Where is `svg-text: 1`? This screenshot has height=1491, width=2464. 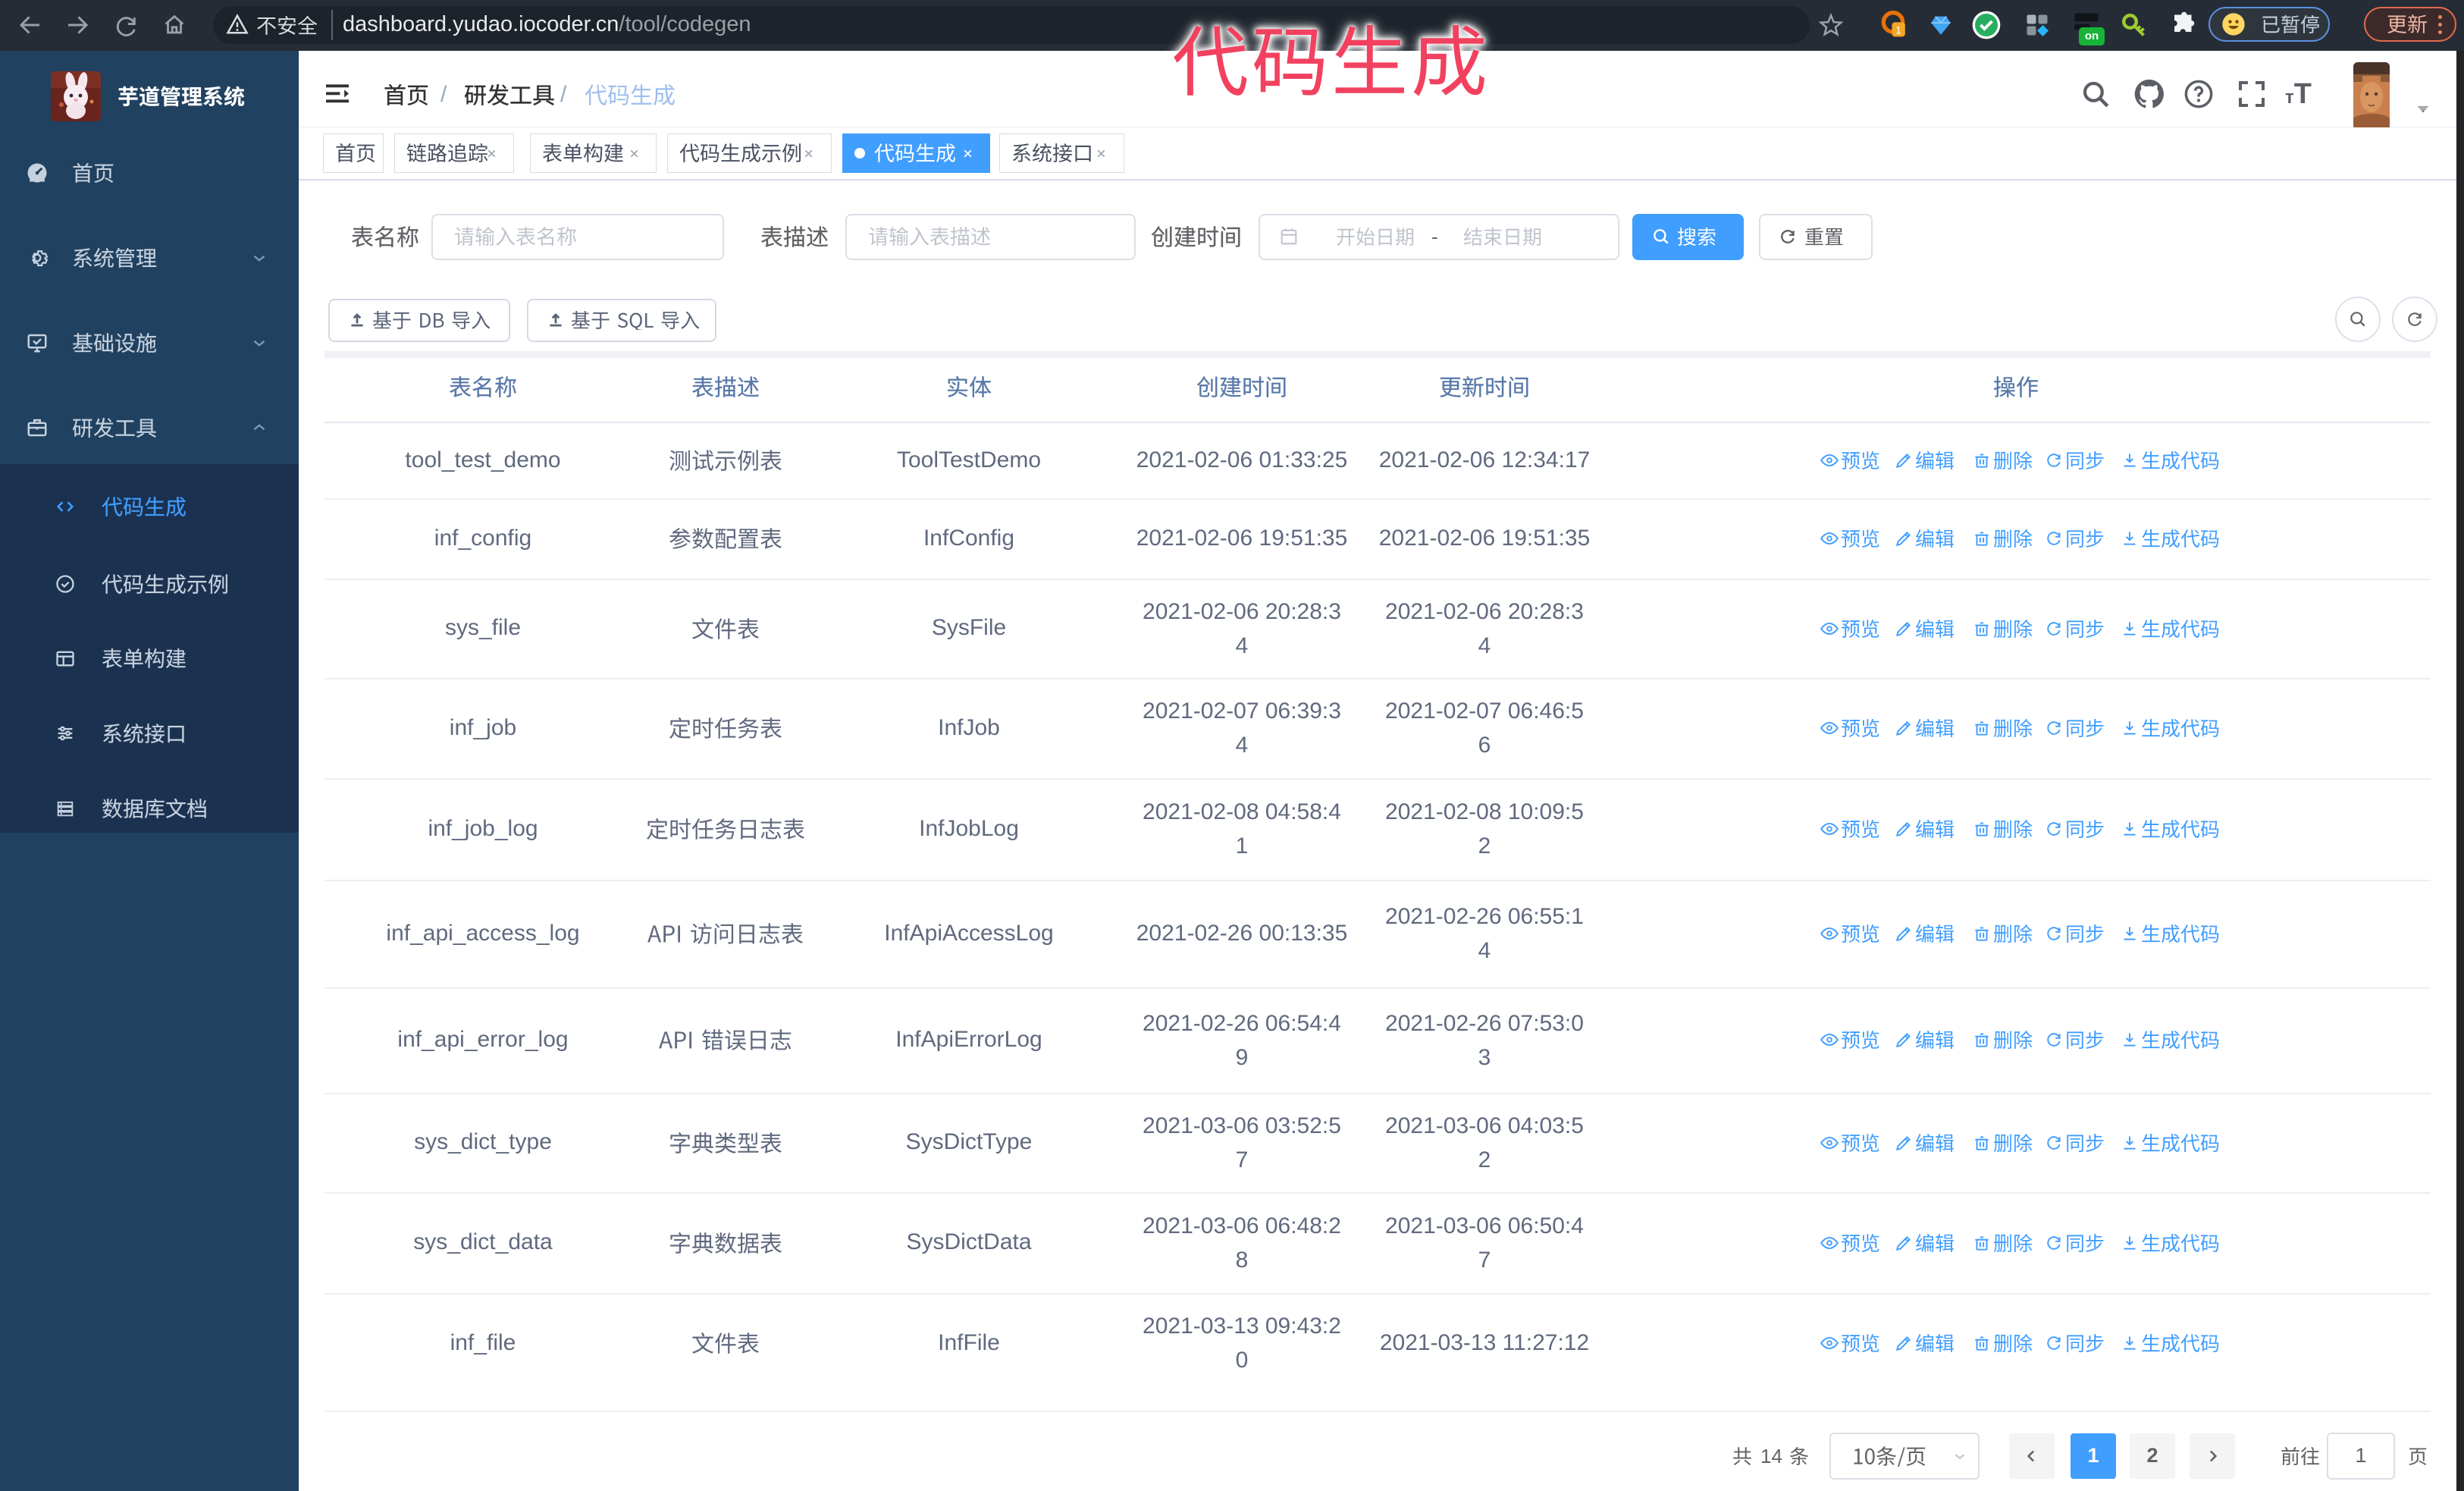
svg-text: 1 is located at coordinates (1898, 31).